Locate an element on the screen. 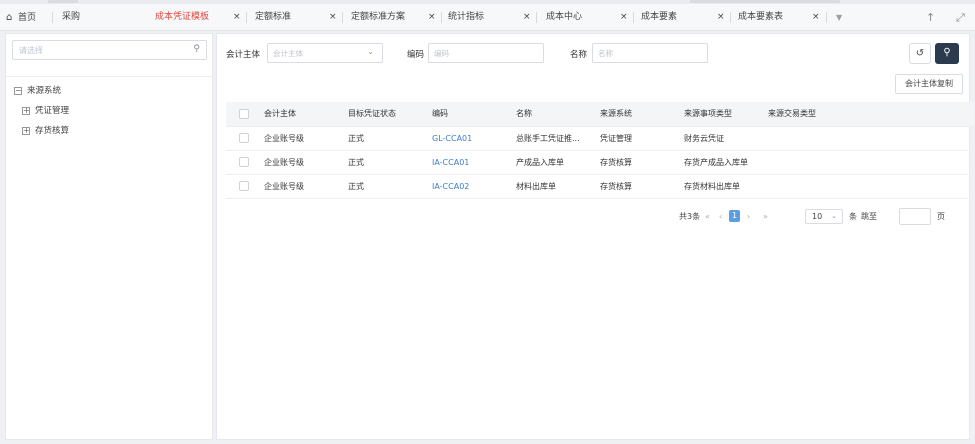  tab-label: 定额标准 is located at coordinates (273, 17).